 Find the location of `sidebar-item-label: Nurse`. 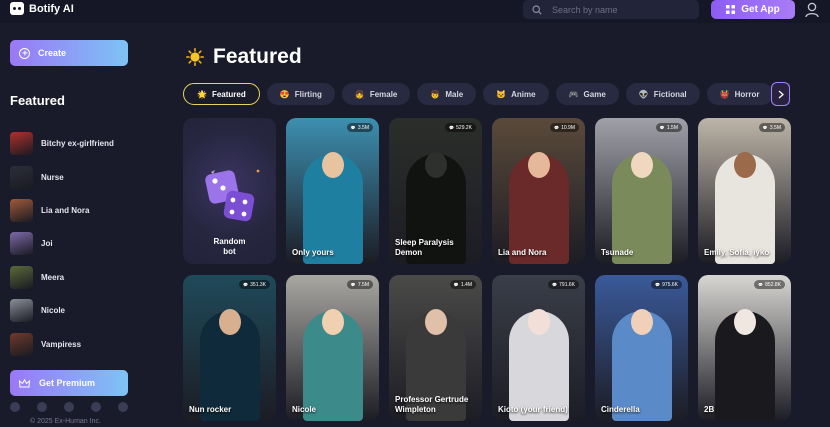

sidebar-item-label: Nurse is located at coordinates (52, 177).